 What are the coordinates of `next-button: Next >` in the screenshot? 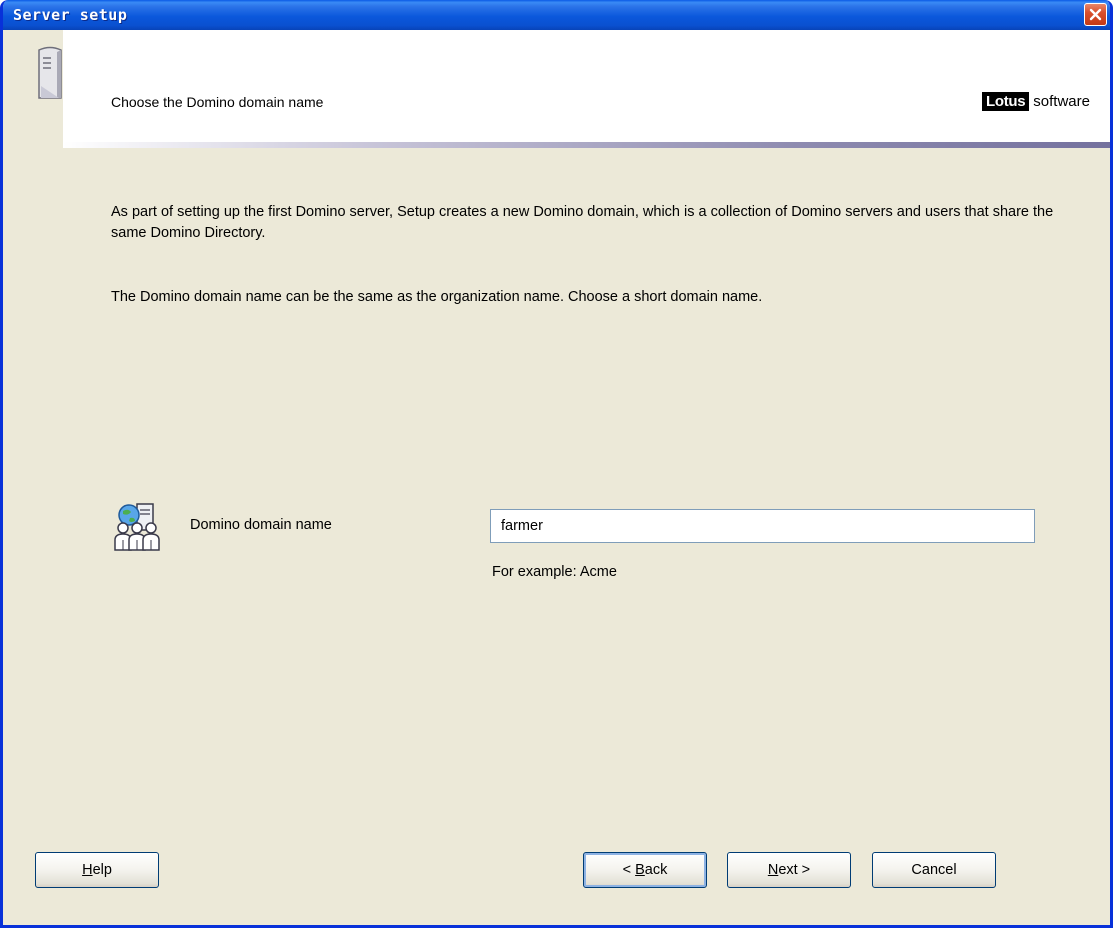 It's located at (789, 870).